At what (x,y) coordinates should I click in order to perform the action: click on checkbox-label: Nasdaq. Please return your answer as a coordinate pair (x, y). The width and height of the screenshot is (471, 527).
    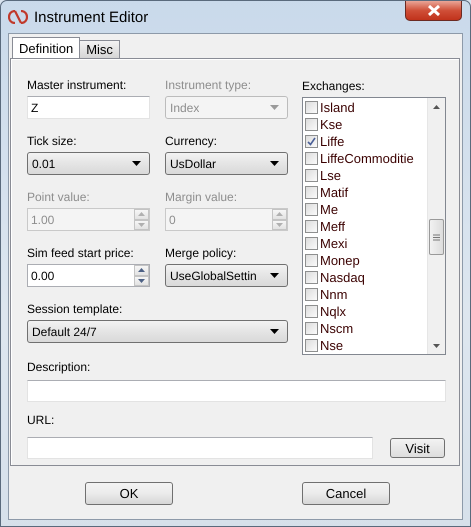
    Looking at the image, I should click on (342, 277).